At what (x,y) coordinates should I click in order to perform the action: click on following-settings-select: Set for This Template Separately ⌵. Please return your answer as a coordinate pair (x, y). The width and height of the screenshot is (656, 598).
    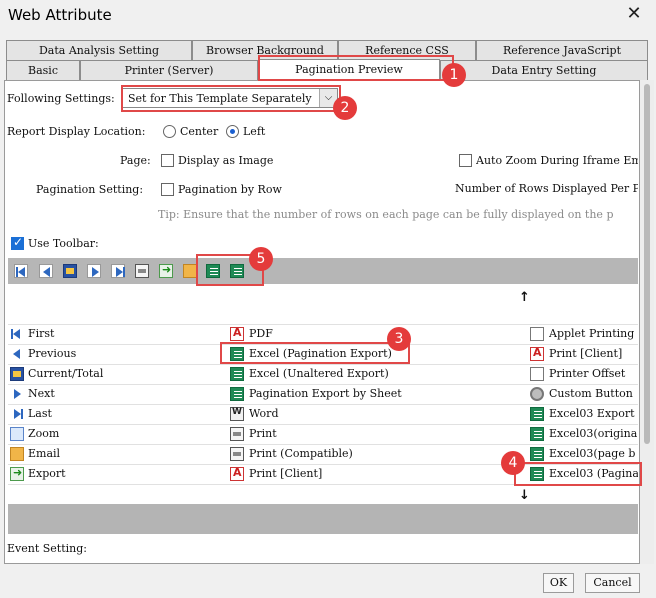
    Looking at the image, I should click on (230, 98).